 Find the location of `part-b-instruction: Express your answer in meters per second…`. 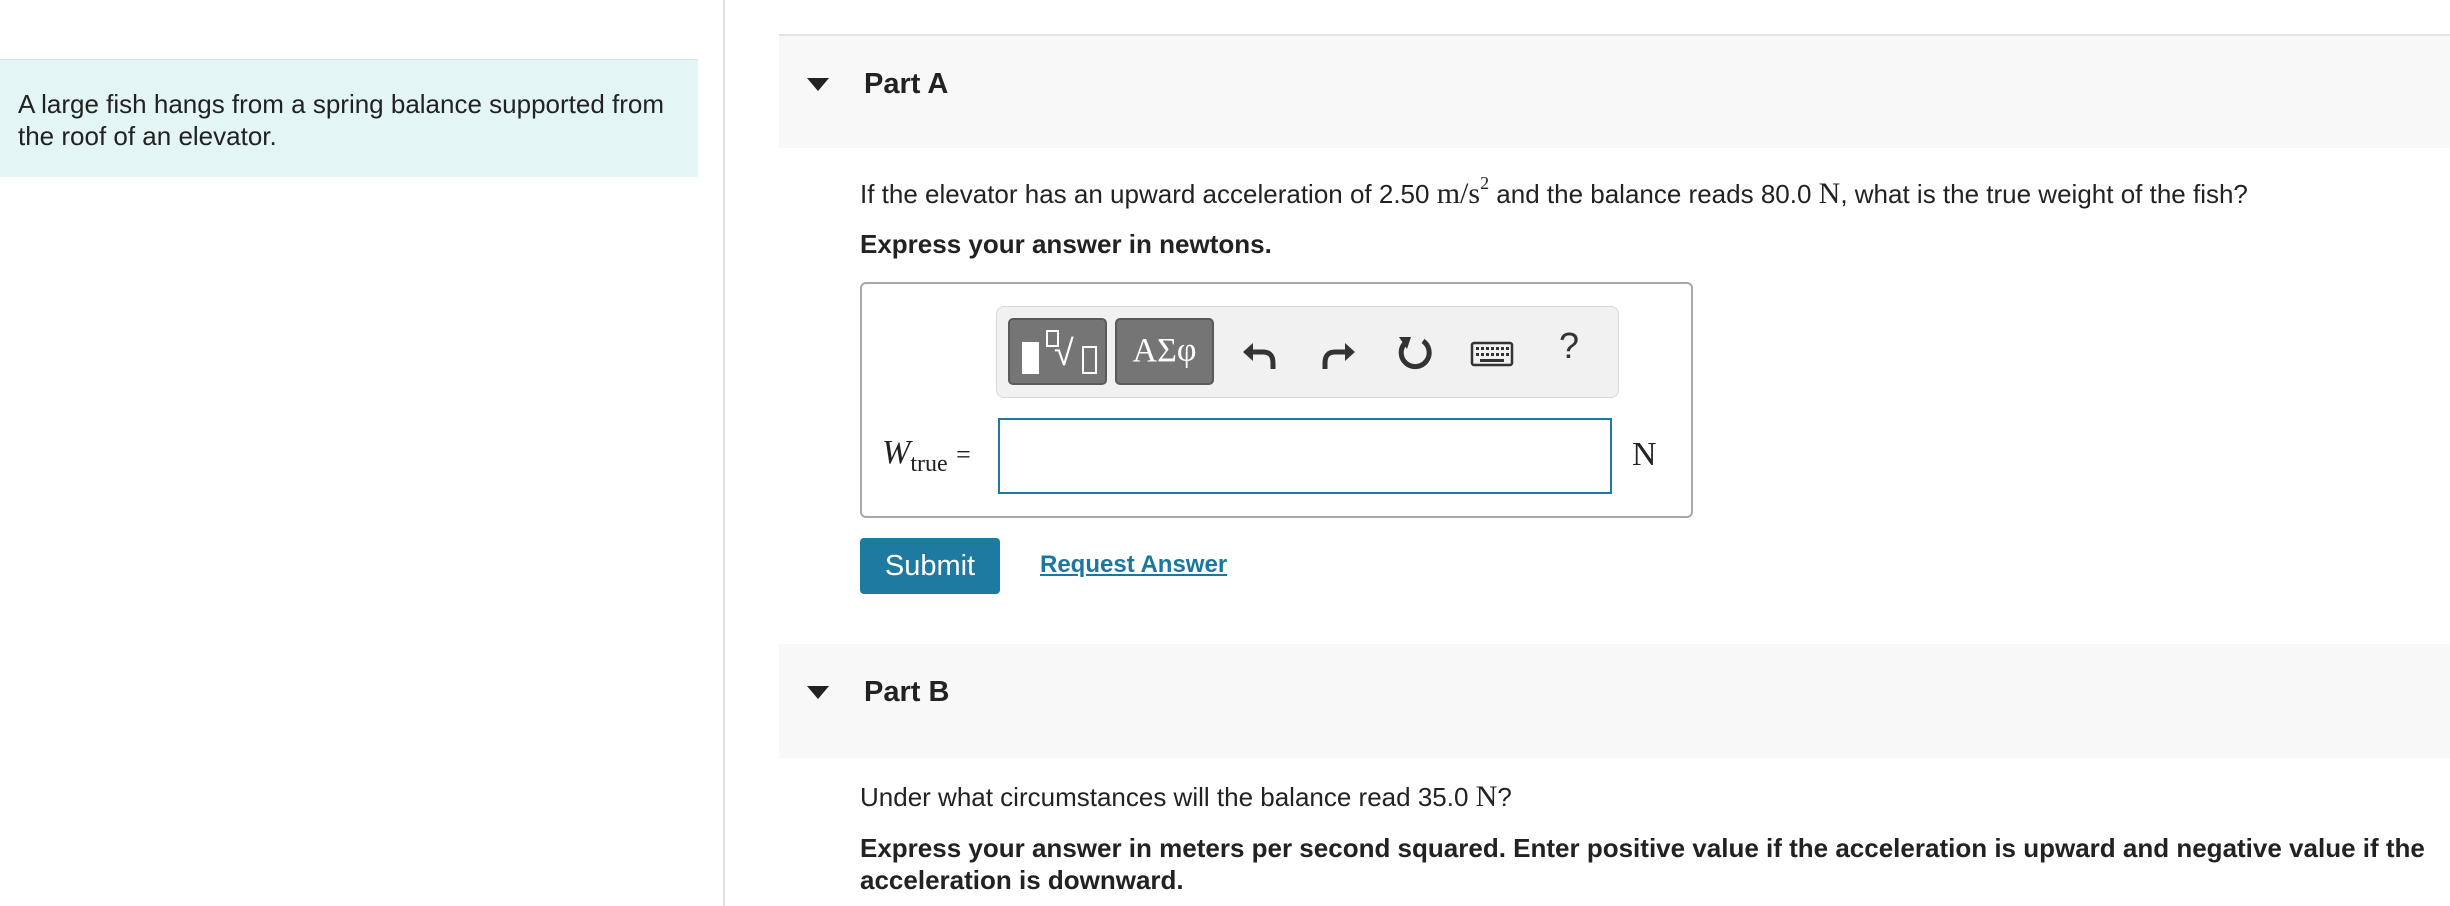

part-b-instruction: Express your answer in meters per second… is located at coordinates (1642, 864).